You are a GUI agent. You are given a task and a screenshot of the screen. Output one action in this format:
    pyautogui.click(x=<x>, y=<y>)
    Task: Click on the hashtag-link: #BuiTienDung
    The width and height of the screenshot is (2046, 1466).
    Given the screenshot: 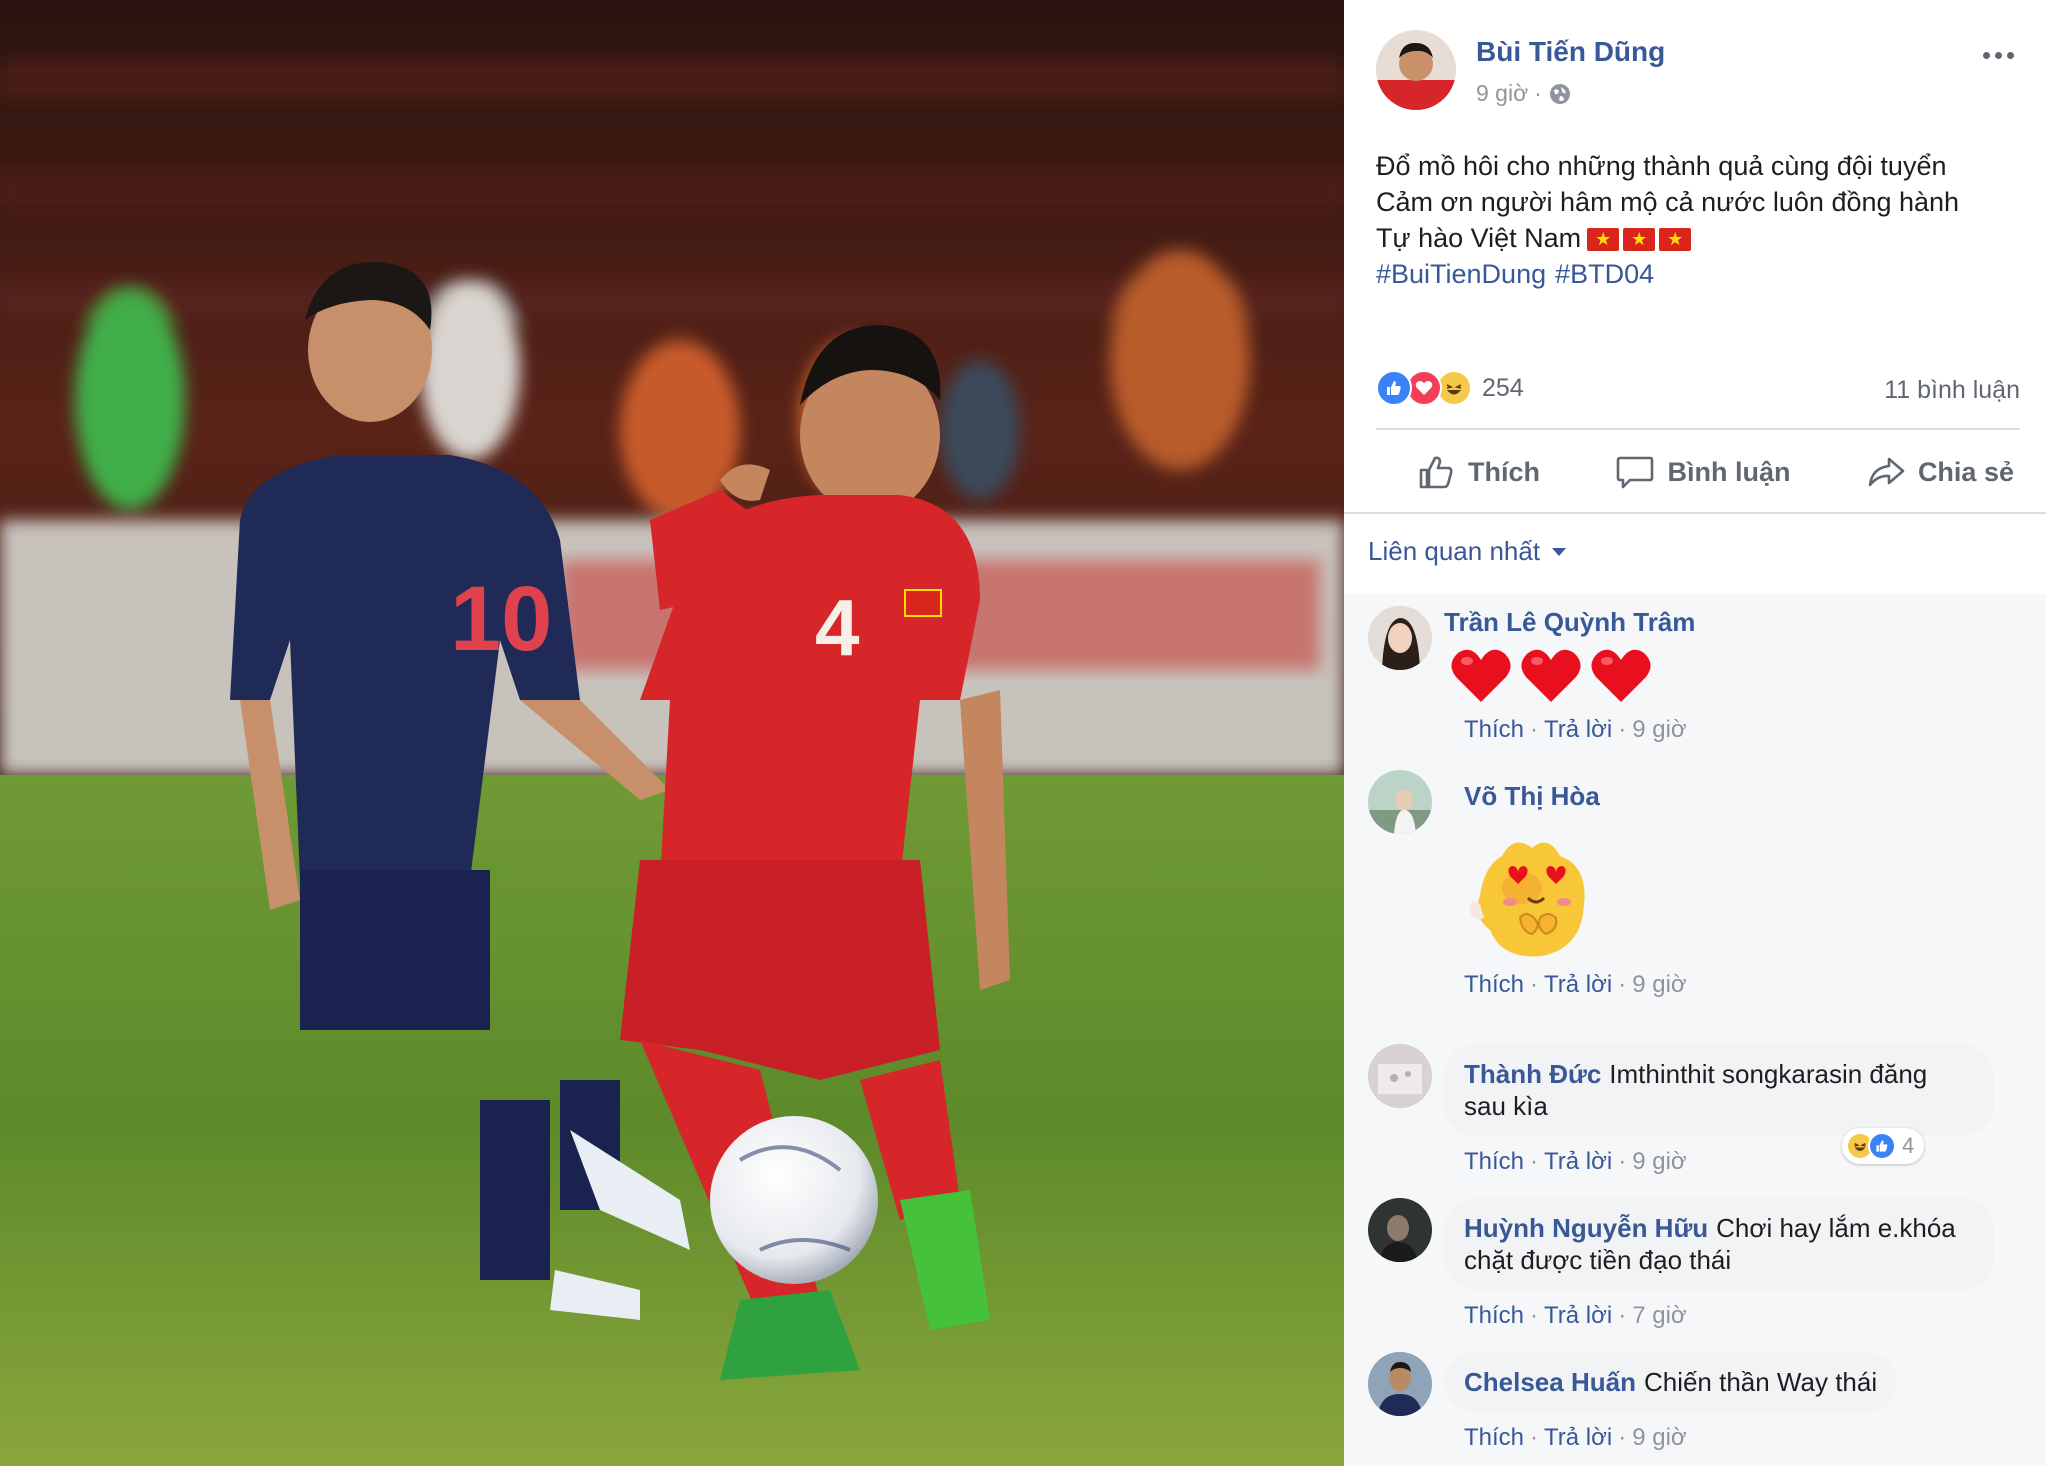 What is the action you would take?
    pyautogui.click(x=1461, y=274)
    